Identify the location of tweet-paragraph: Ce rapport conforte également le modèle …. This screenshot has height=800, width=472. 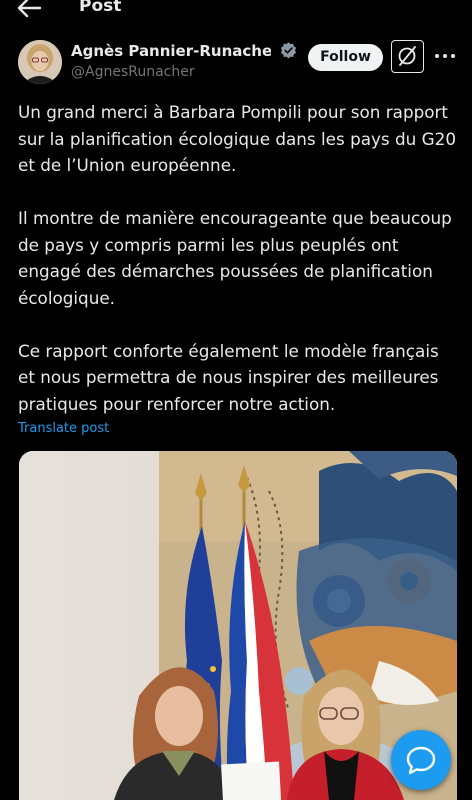
(241, 378).